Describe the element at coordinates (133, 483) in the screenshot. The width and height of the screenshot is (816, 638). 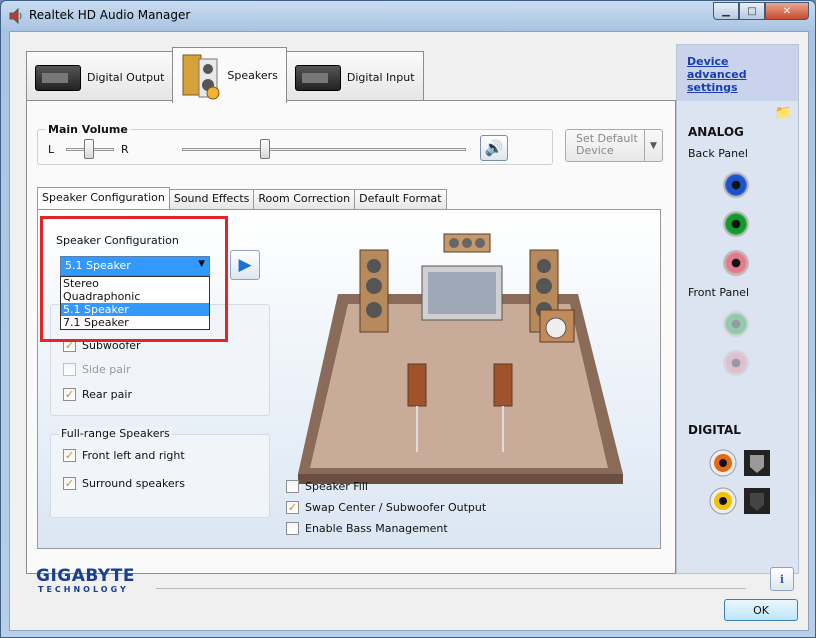
I see `checkbox-label: Surround speakers` at that location.